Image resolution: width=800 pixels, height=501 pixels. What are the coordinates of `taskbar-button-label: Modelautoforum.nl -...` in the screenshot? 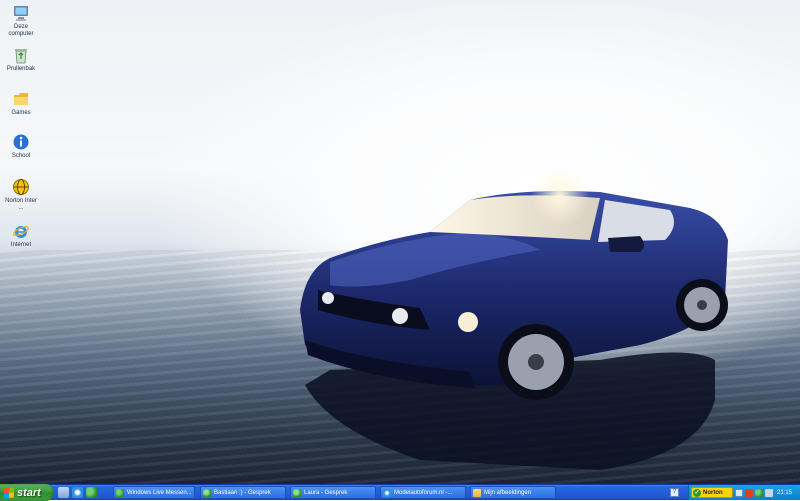 It's located at (423, 492).